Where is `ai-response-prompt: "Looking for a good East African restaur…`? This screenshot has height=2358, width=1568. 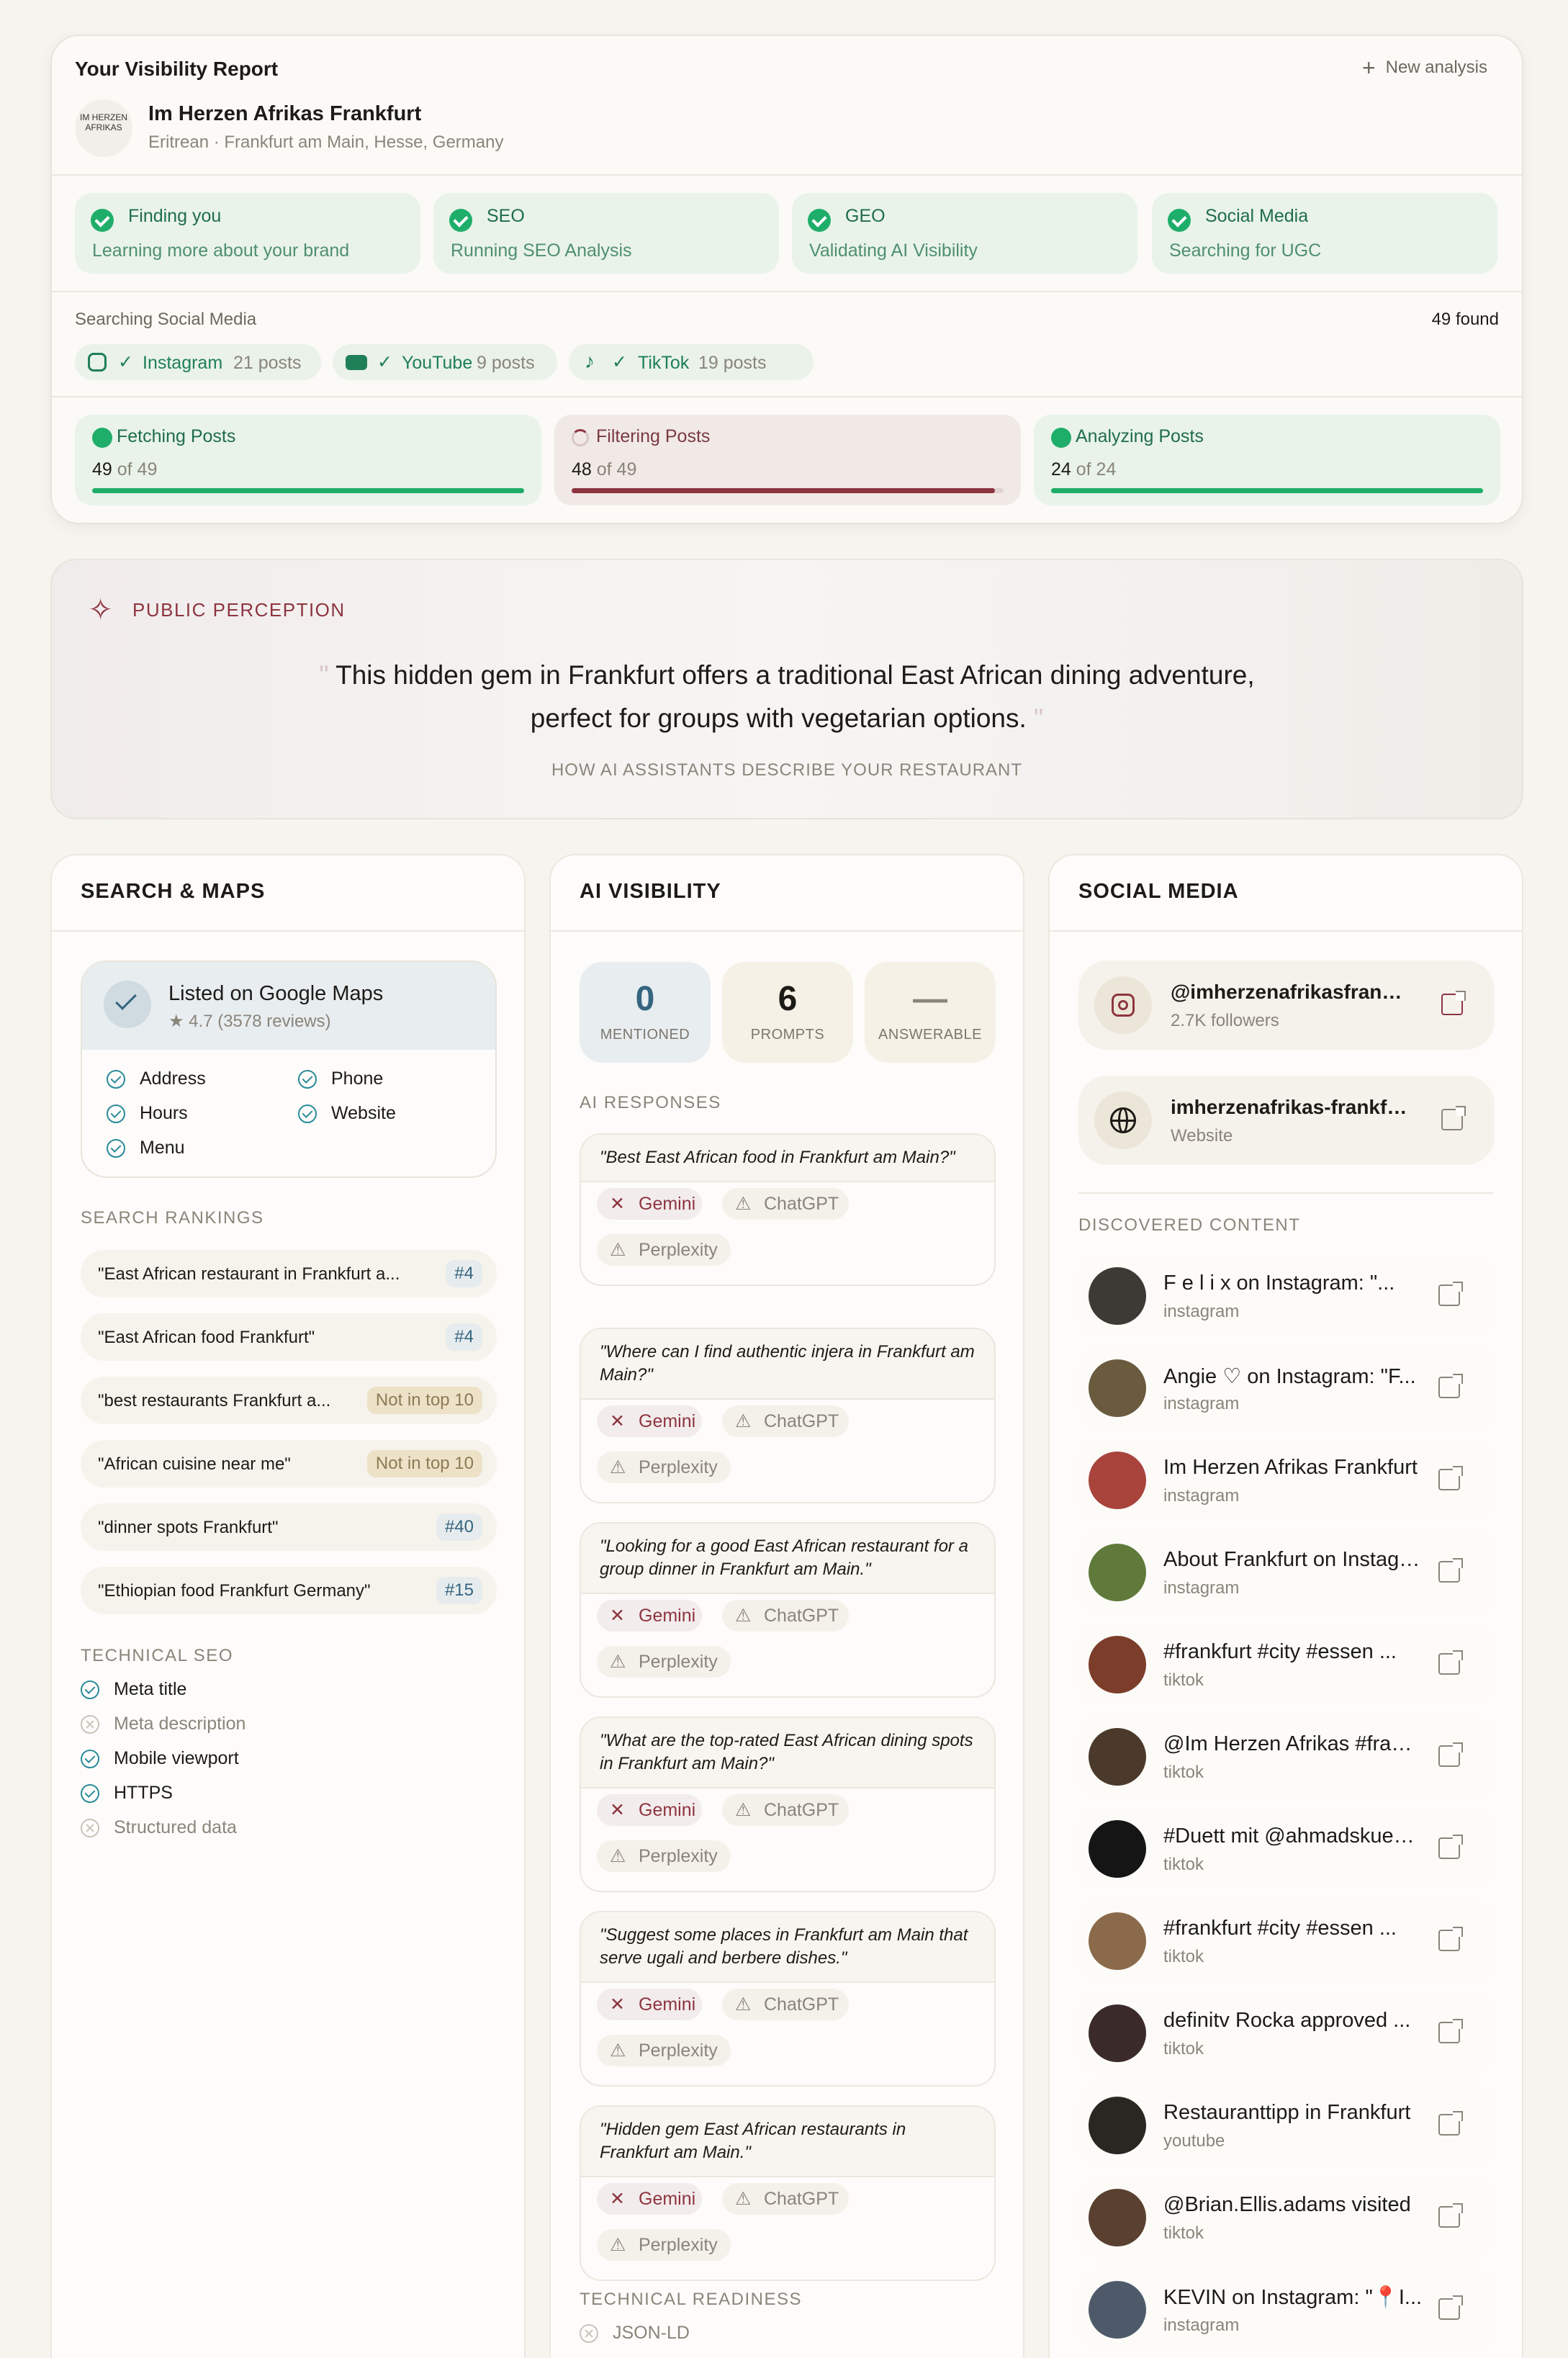 ai-response-prompt: "Looking for a good East African restaur… is located at coordinates (787, 1559).